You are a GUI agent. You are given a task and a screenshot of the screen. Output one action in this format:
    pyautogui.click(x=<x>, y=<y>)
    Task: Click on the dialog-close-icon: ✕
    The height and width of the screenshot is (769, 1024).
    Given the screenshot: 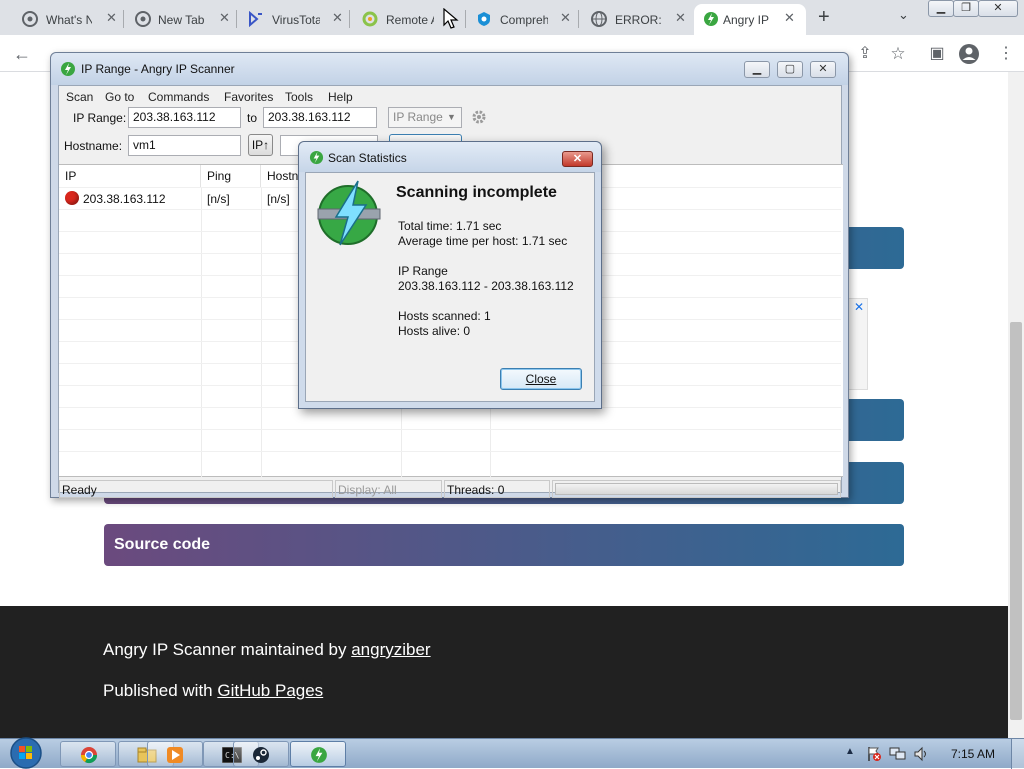 What is the action you would take?
    pyautogui.click(x=577, y=159)
    